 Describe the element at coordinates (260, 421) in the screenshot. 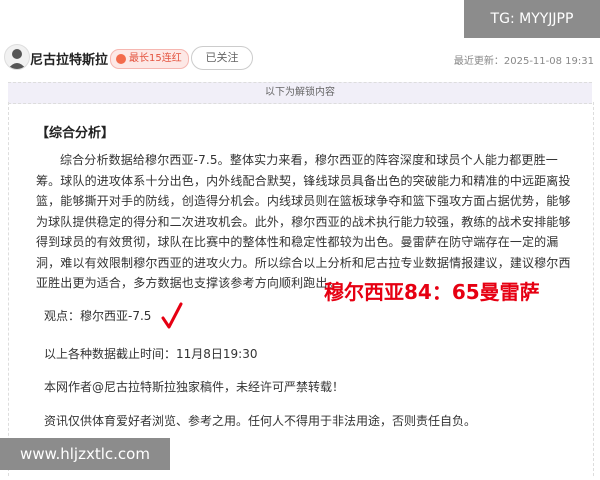

I see `disclaimer: 资讯仅供体育爱好者浏览、参考之用。任何人不得用于非法用途，否则责任自负。` at that location.